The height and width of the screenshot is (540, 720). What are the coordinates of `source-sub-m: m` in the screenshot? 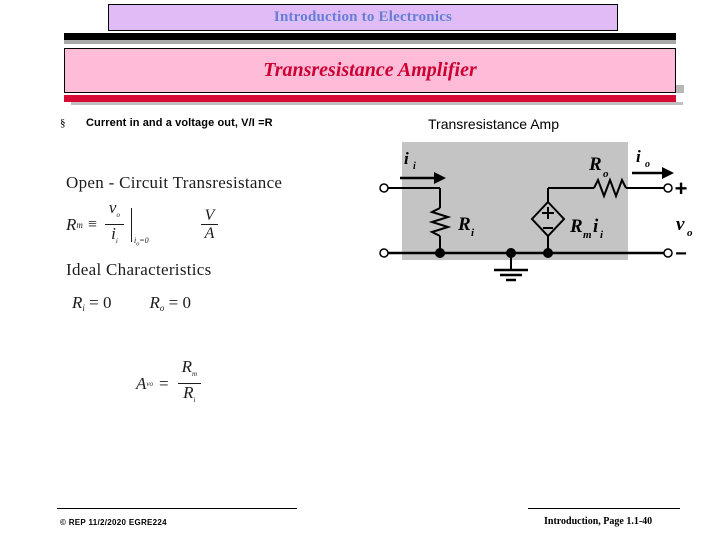 It's located at (587, 235).